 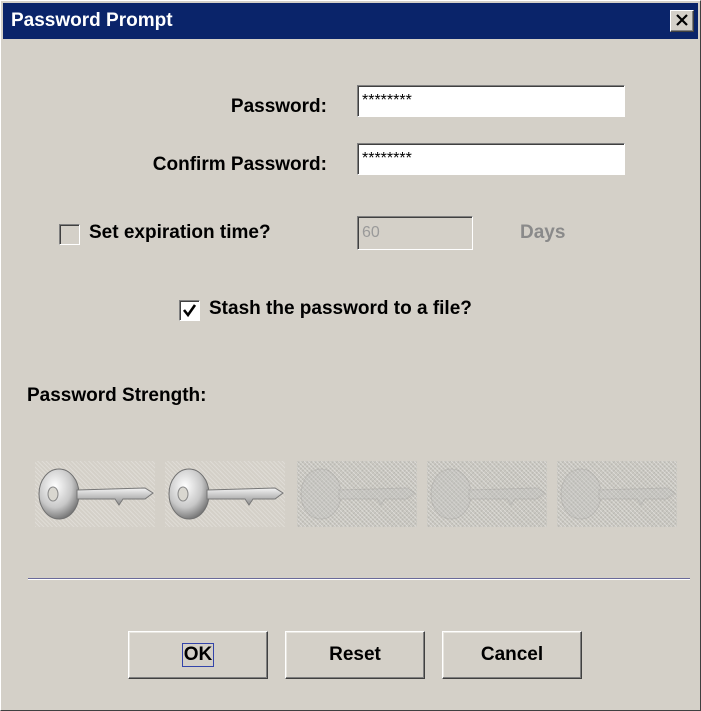 What do you see at coordinates (69, 234) in the screenshot?
I see `expiration-checkbox` at bounding box center [69, 234].